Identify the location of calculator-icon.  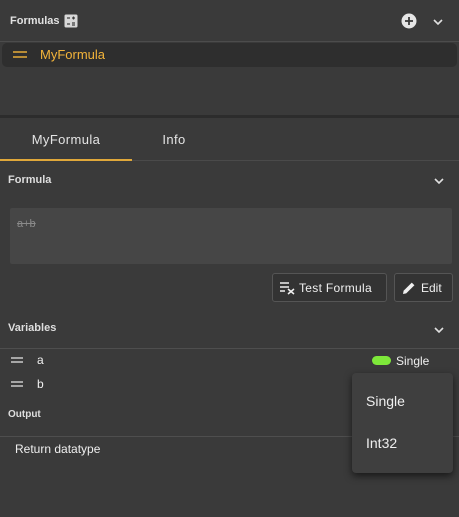
(71, 21).